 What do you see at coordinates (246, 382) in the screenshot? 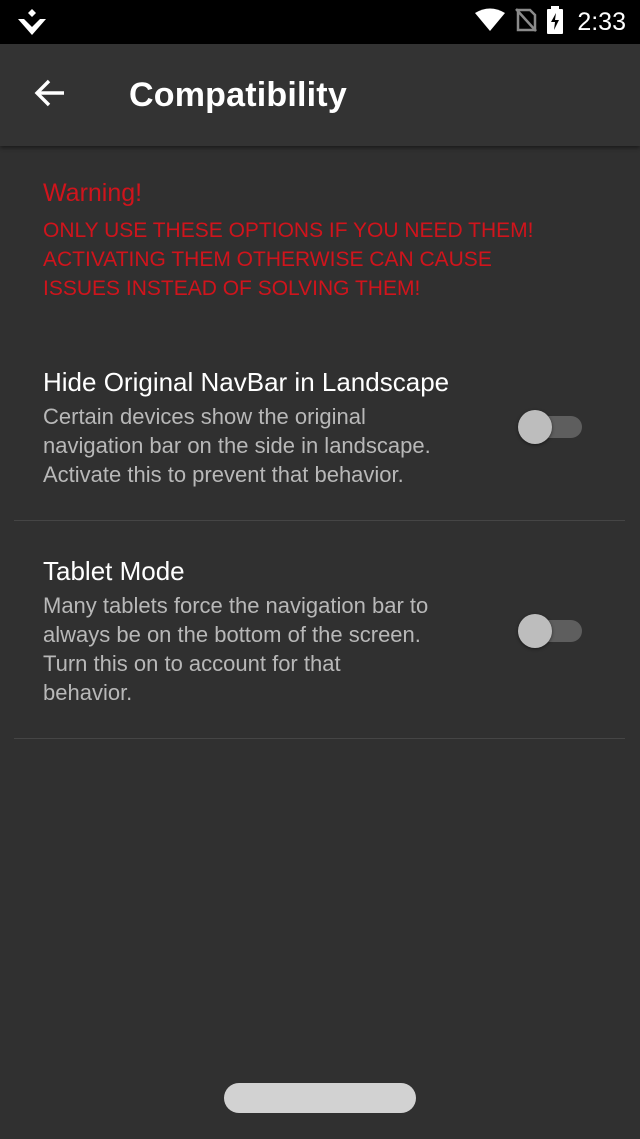
I see `setting-title: Hide Original NavBar in Landscape` at bounding box center [246, 382].